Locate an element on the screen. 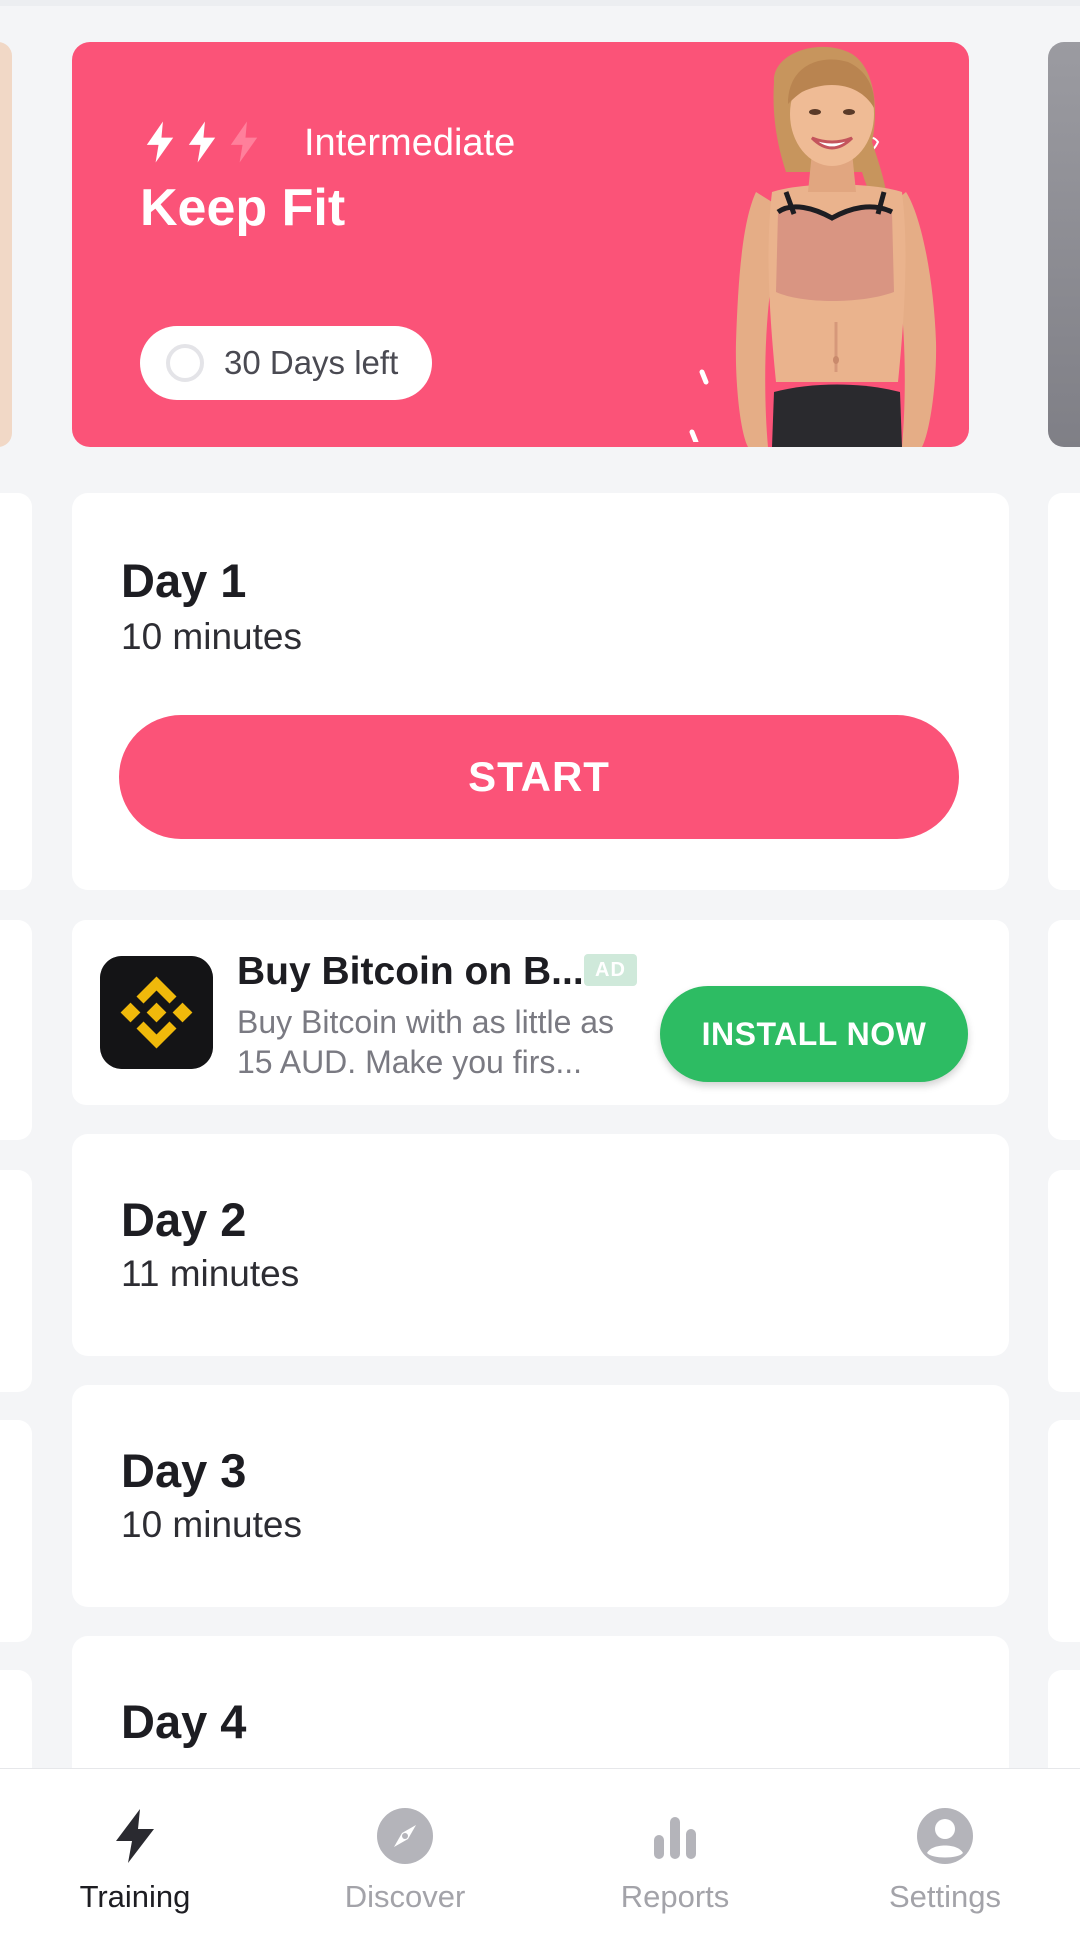 This screenshot has width=1080, height=1946. install-now-button: INSTALL NOW is located at coordinates (814, 1034).